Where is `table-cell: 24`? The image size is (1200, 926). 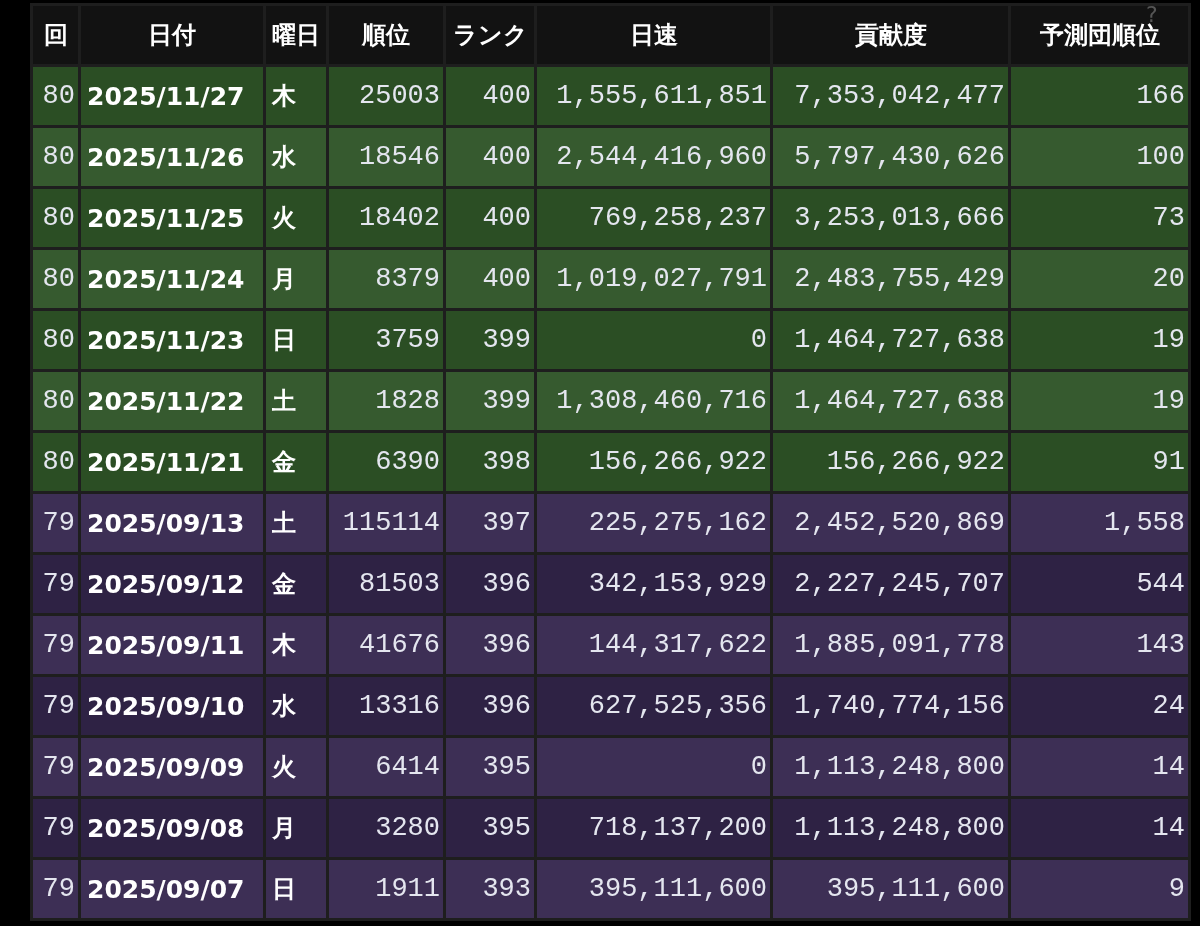 table-cell: 24 is located at coordinates (1099, 706).